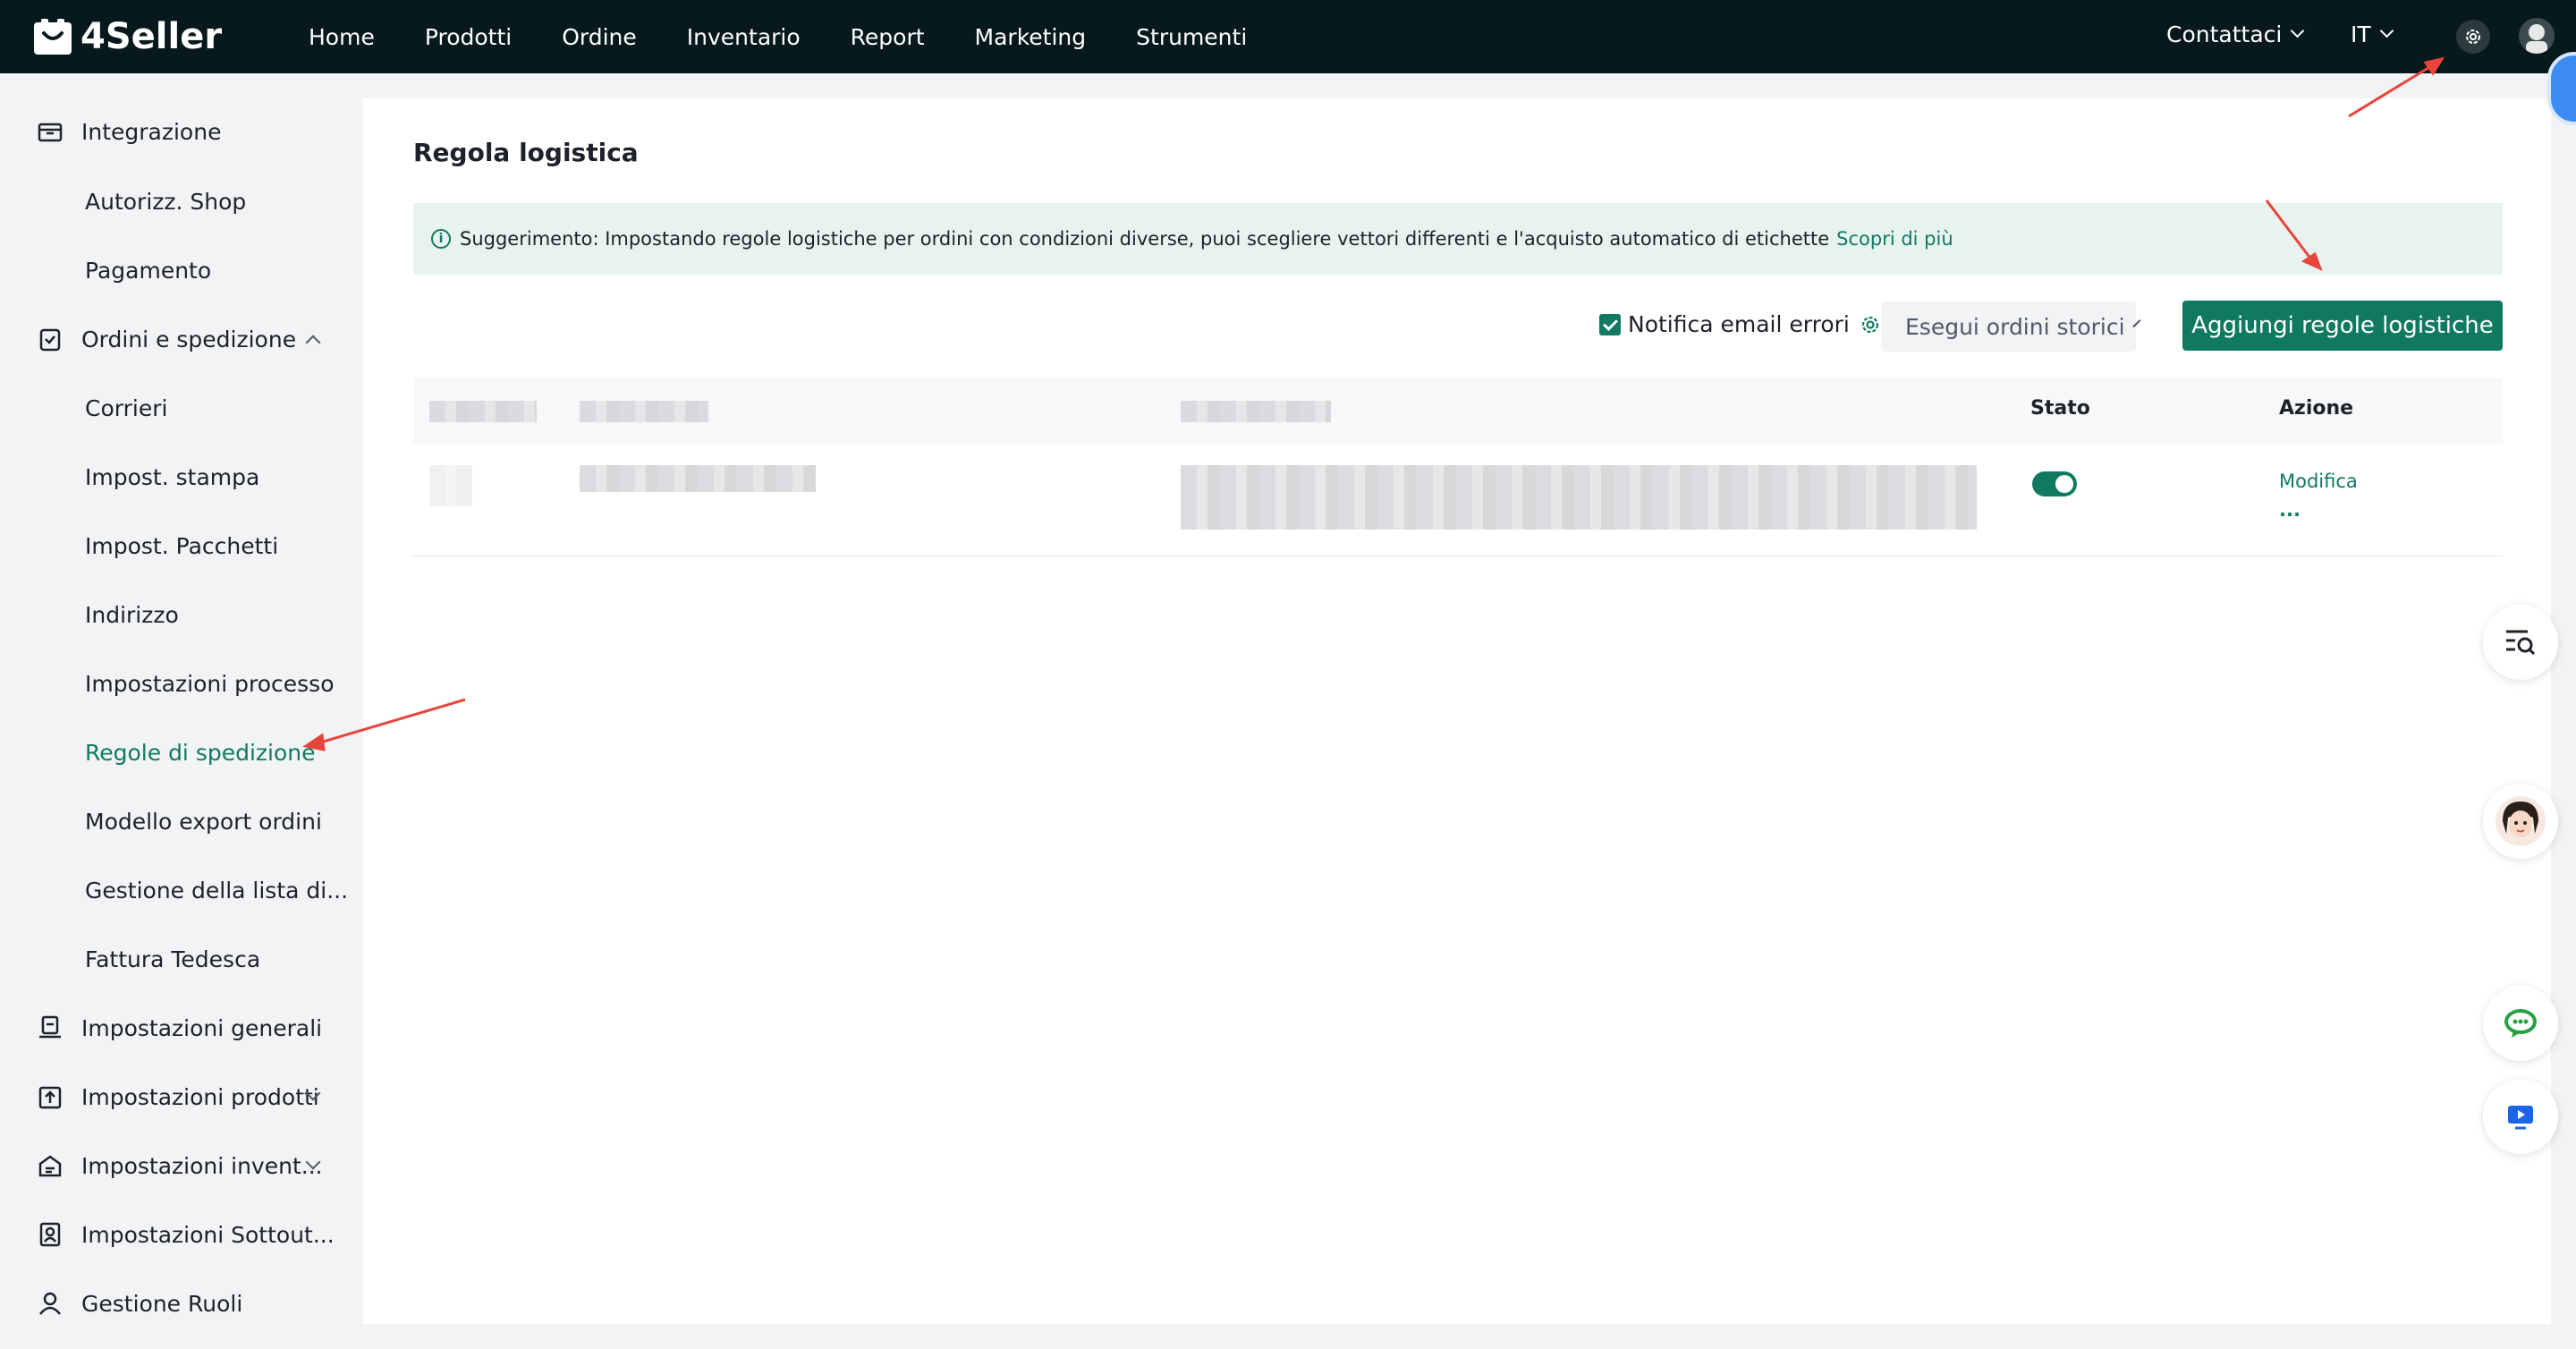 The height and width of the screenshot is (1349, 2576). I want to click on edit-link: Modifica, so click(2318, 481).